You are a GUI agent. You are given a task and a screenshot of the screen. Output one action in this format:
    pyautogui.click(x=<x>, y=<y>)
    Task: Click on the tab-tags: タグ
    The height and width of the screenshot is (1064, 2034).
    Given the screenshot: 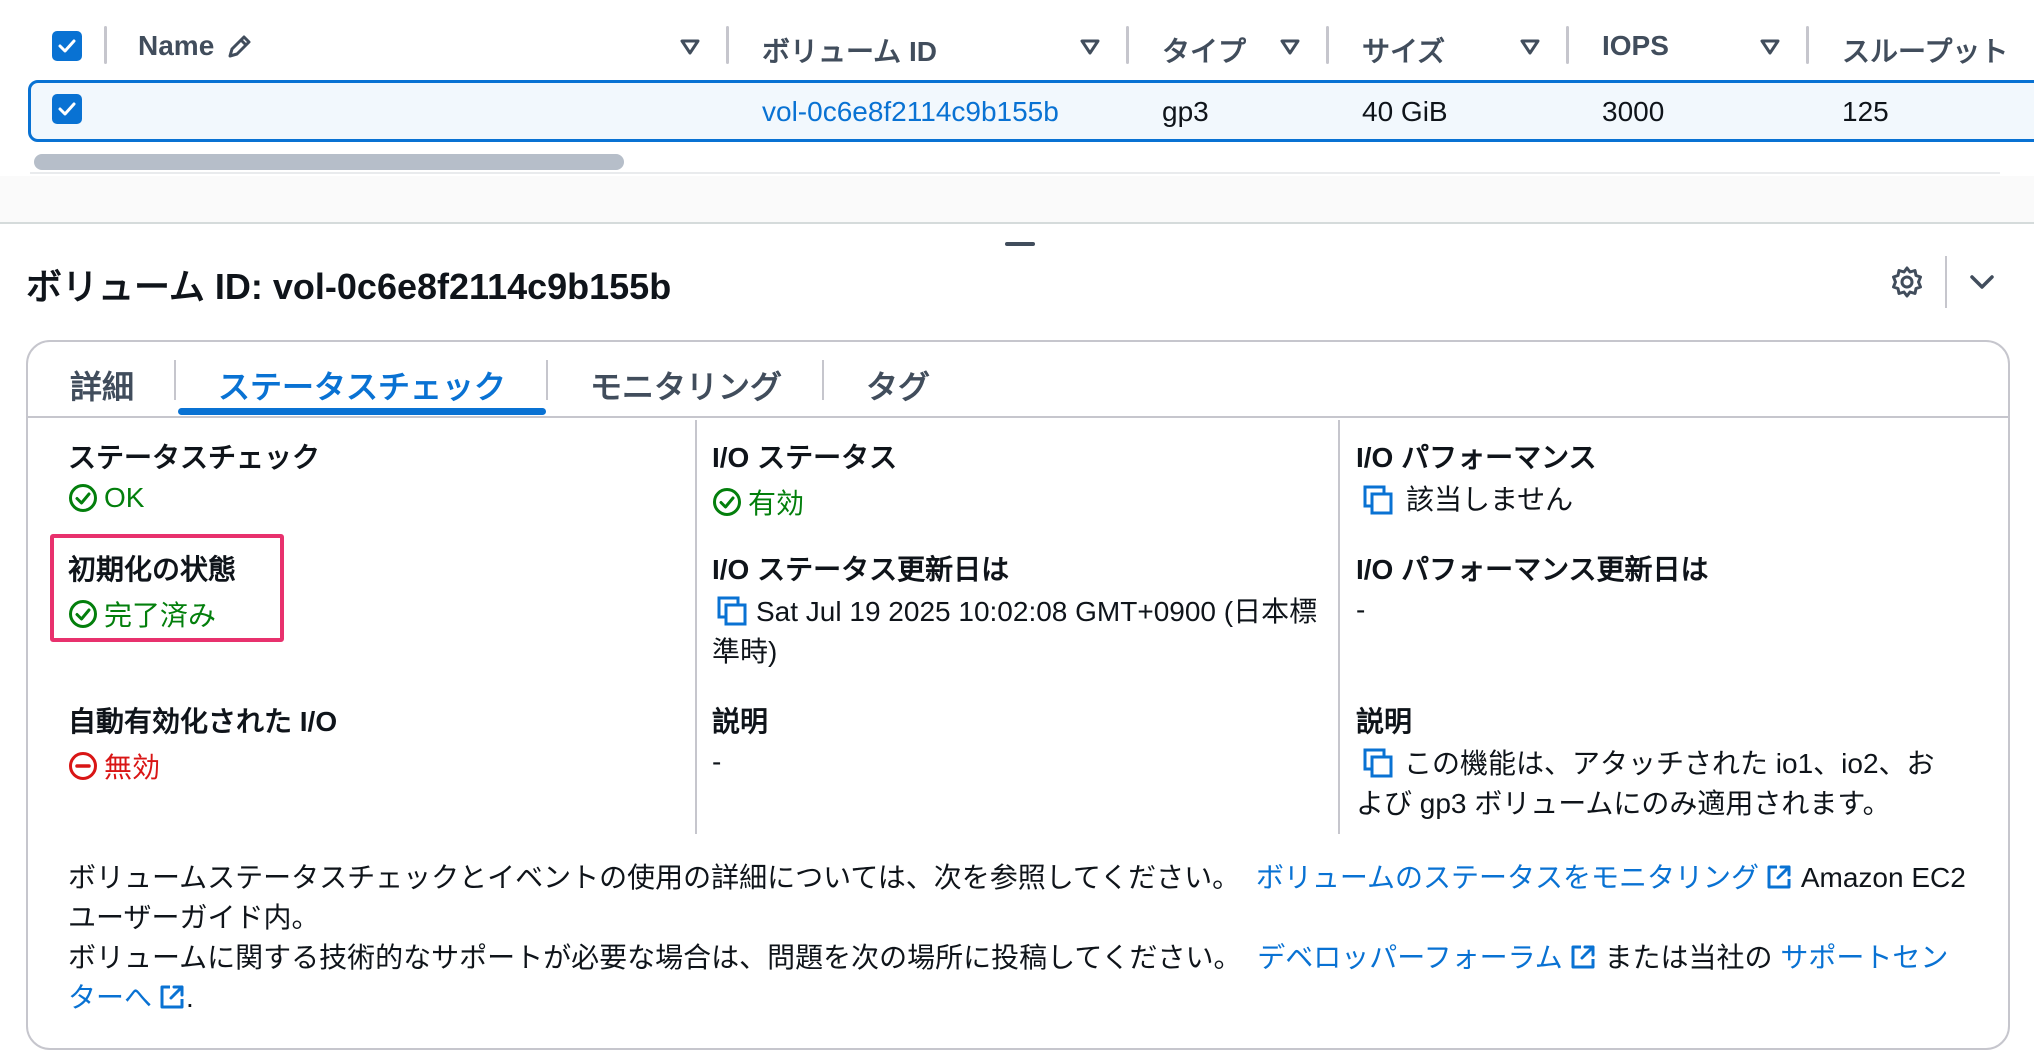 What is the action you would take?
    pyautogui.click(x=898, y=385)
    